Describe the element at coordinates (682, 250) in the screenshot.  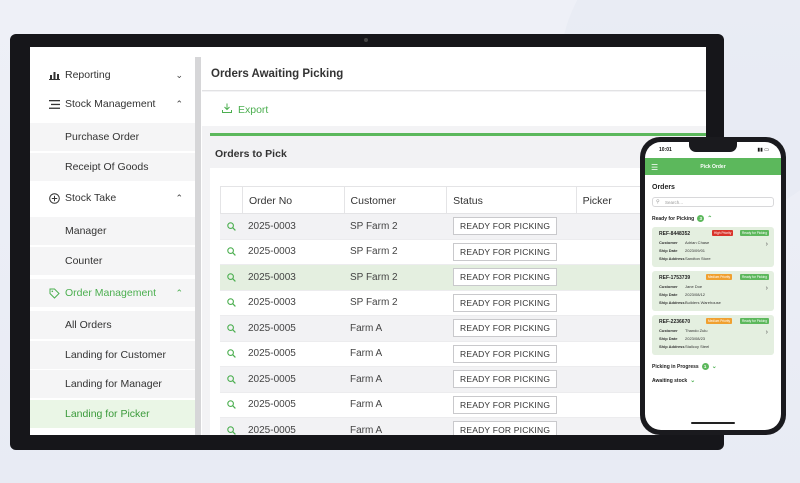
I see `ship-date-field: Ship Date 2023/09/01` at that location.